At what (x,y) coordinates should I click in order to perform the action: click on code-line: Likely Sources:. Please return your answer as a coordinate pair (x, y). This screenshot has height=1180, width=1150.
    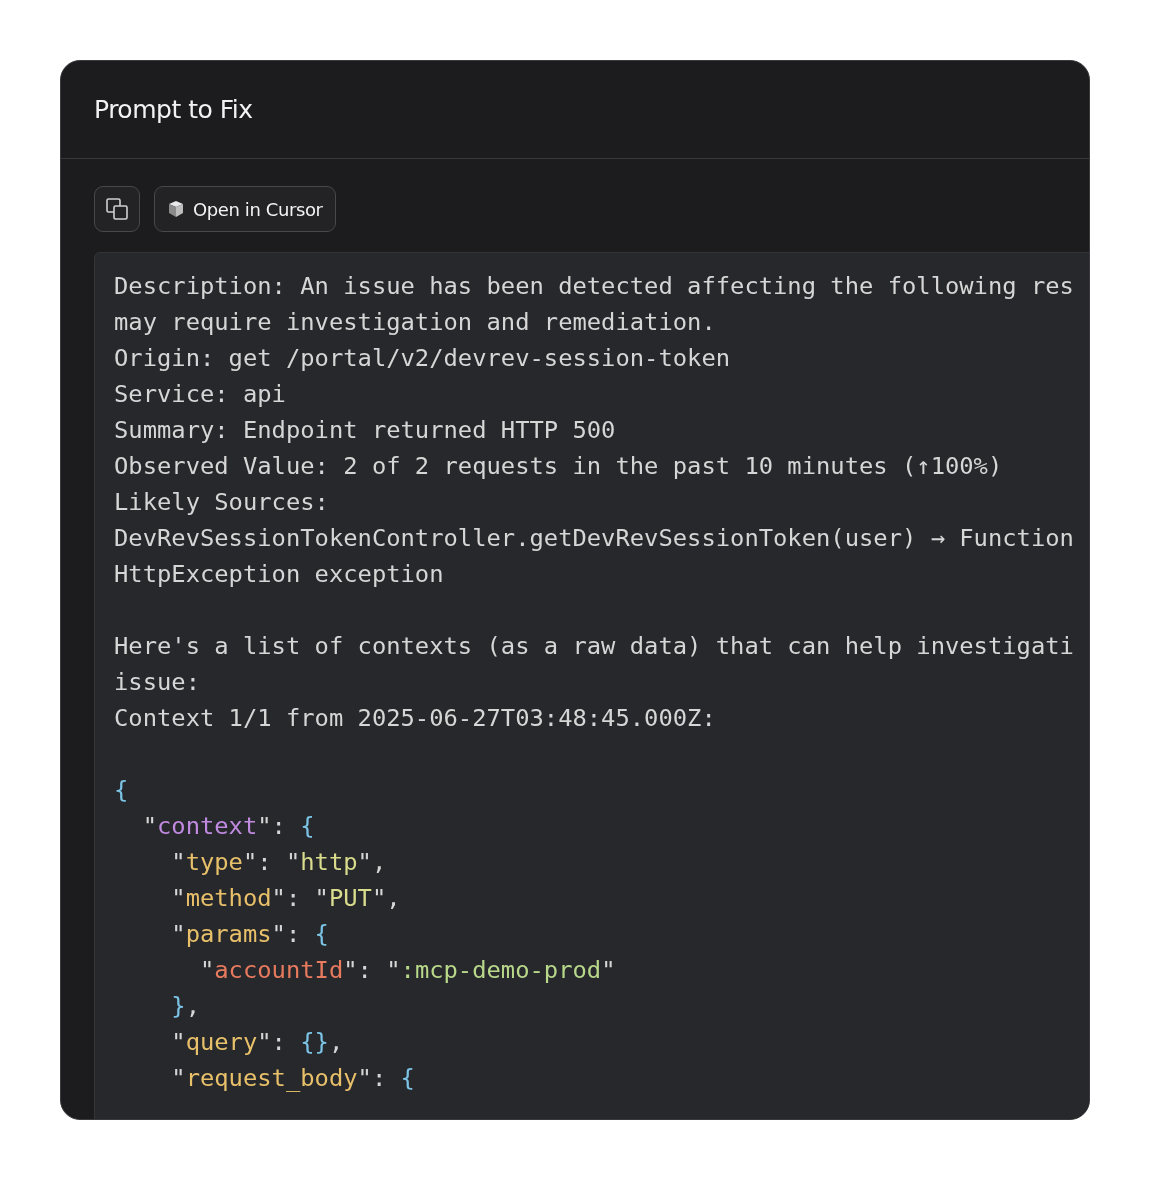
    Looking at the image, I should click on (221, 502).